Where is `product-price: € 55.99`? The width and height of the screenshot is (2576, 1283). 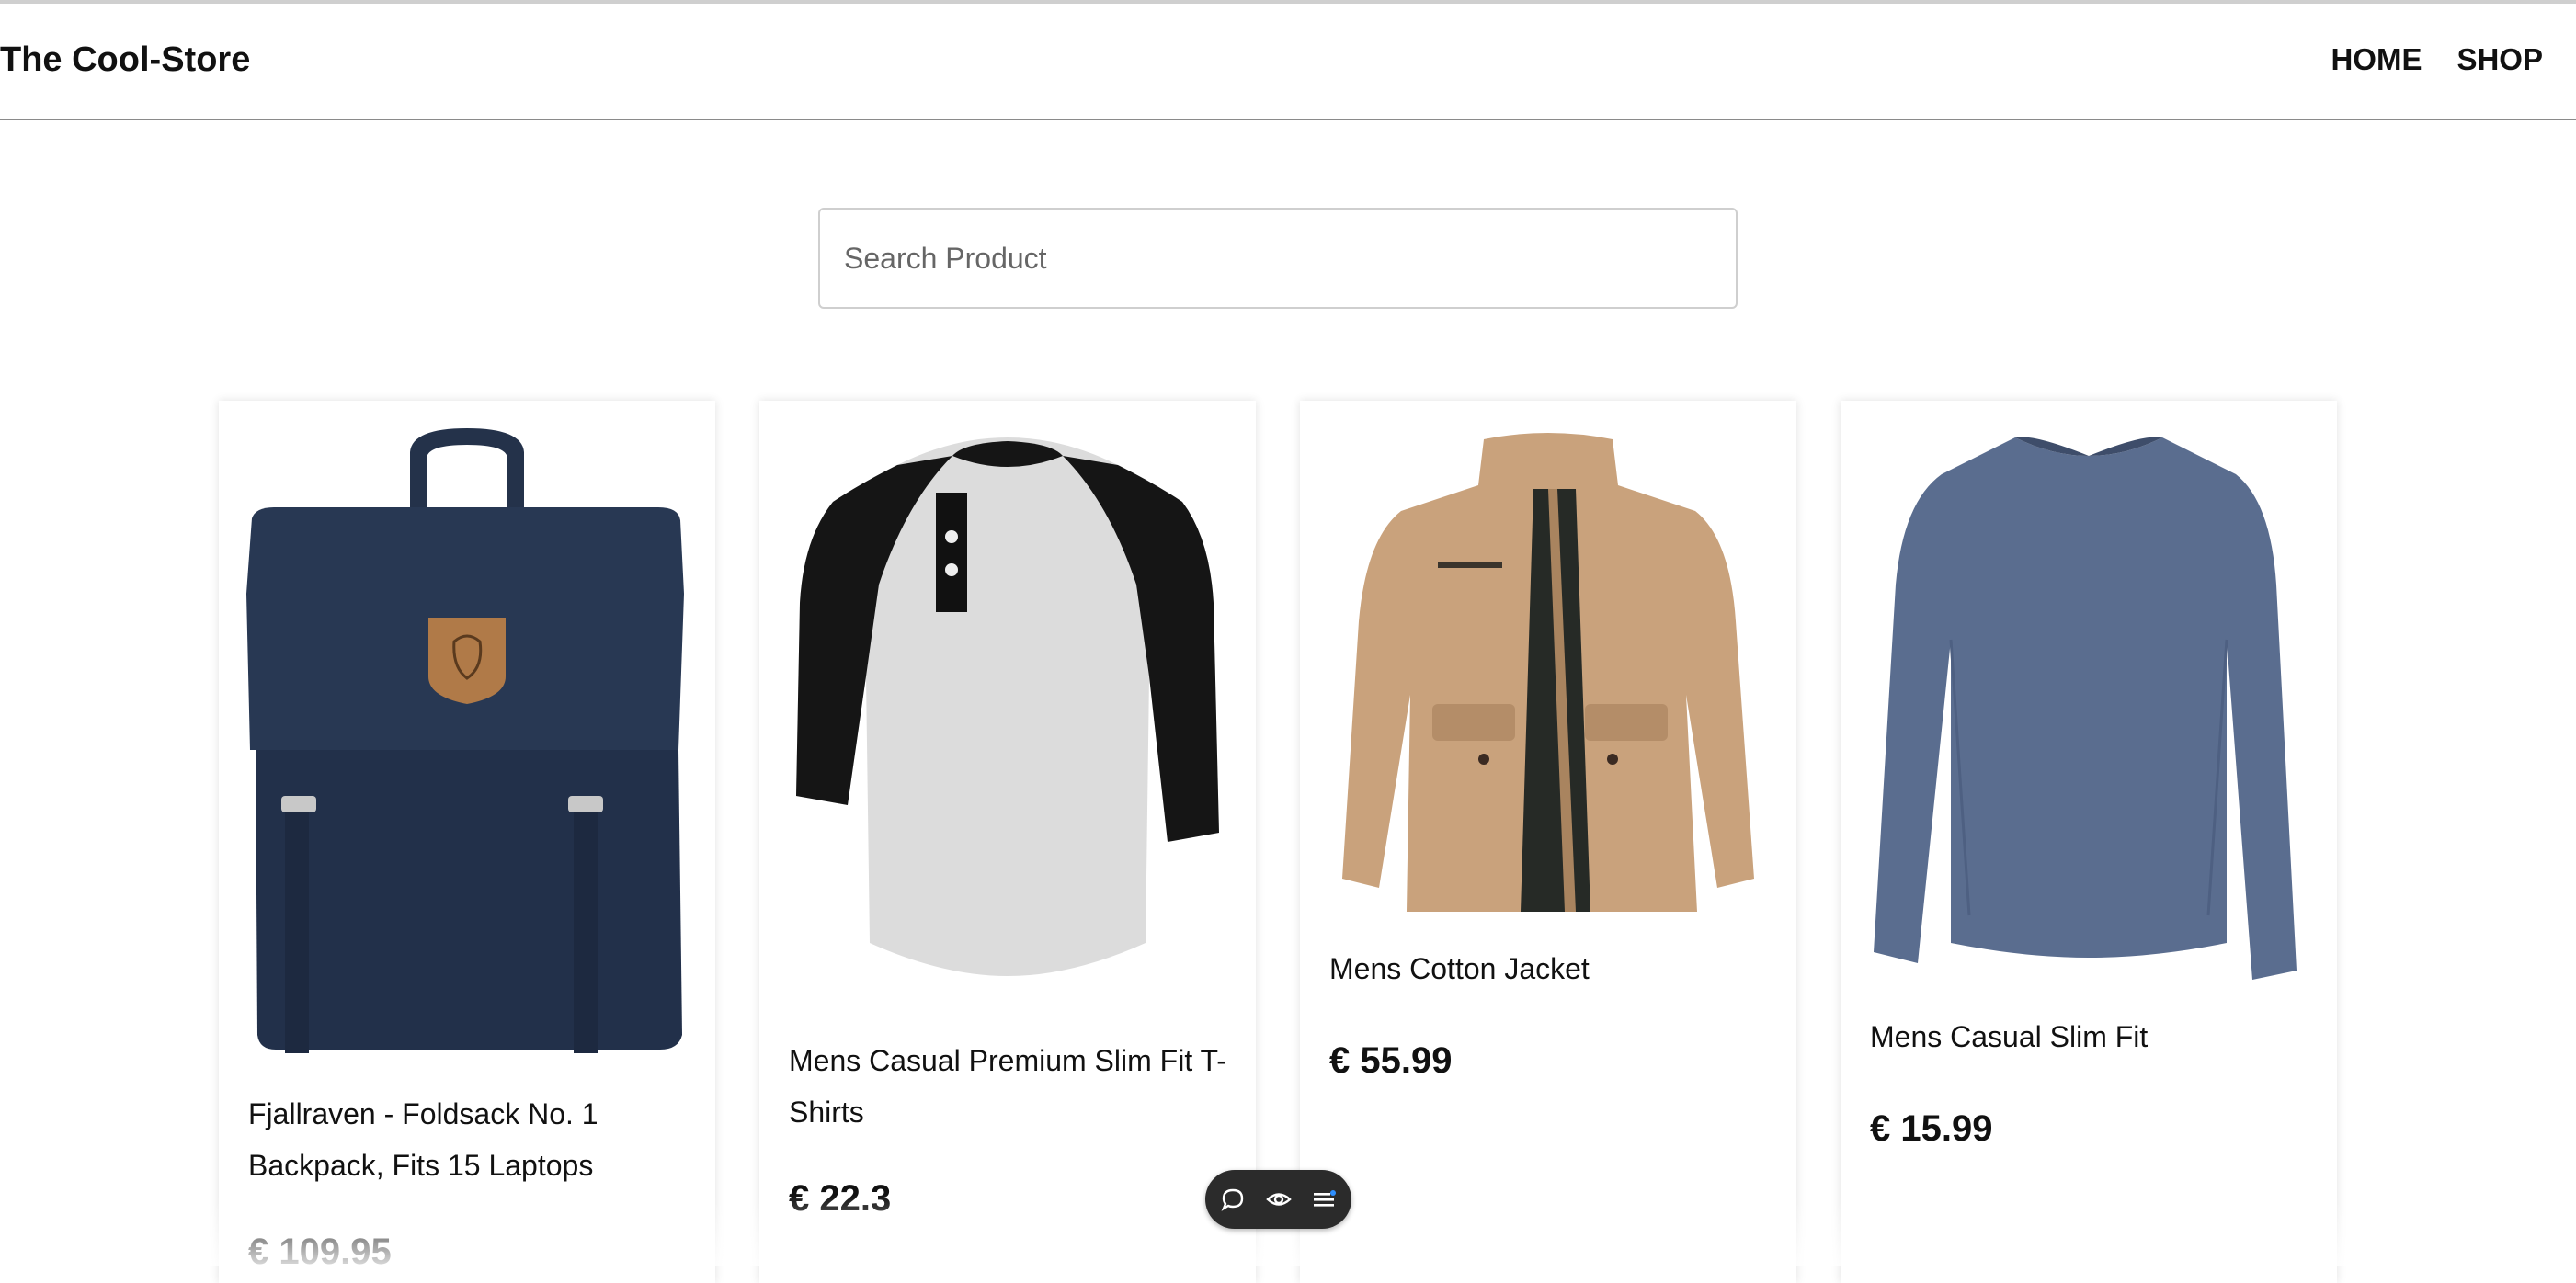 product-price: € 55.99 is located at coordinates (1391, 1060).